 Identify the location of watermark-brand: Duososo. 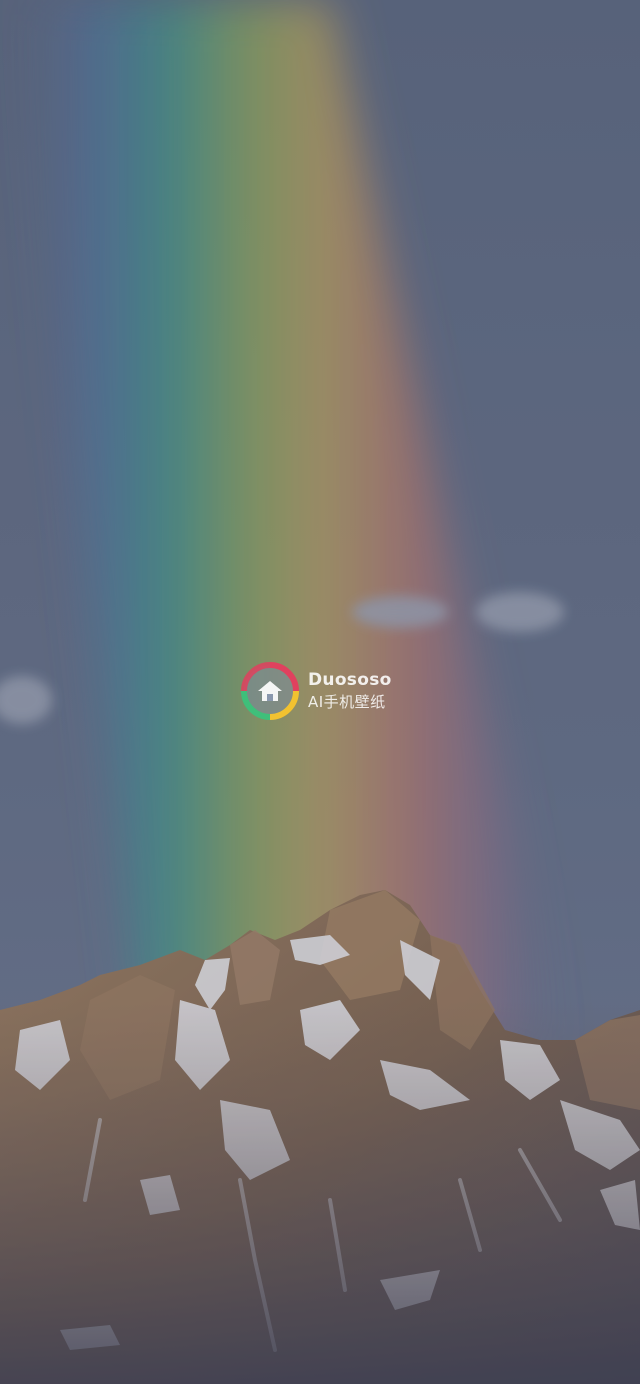
(350, 680).